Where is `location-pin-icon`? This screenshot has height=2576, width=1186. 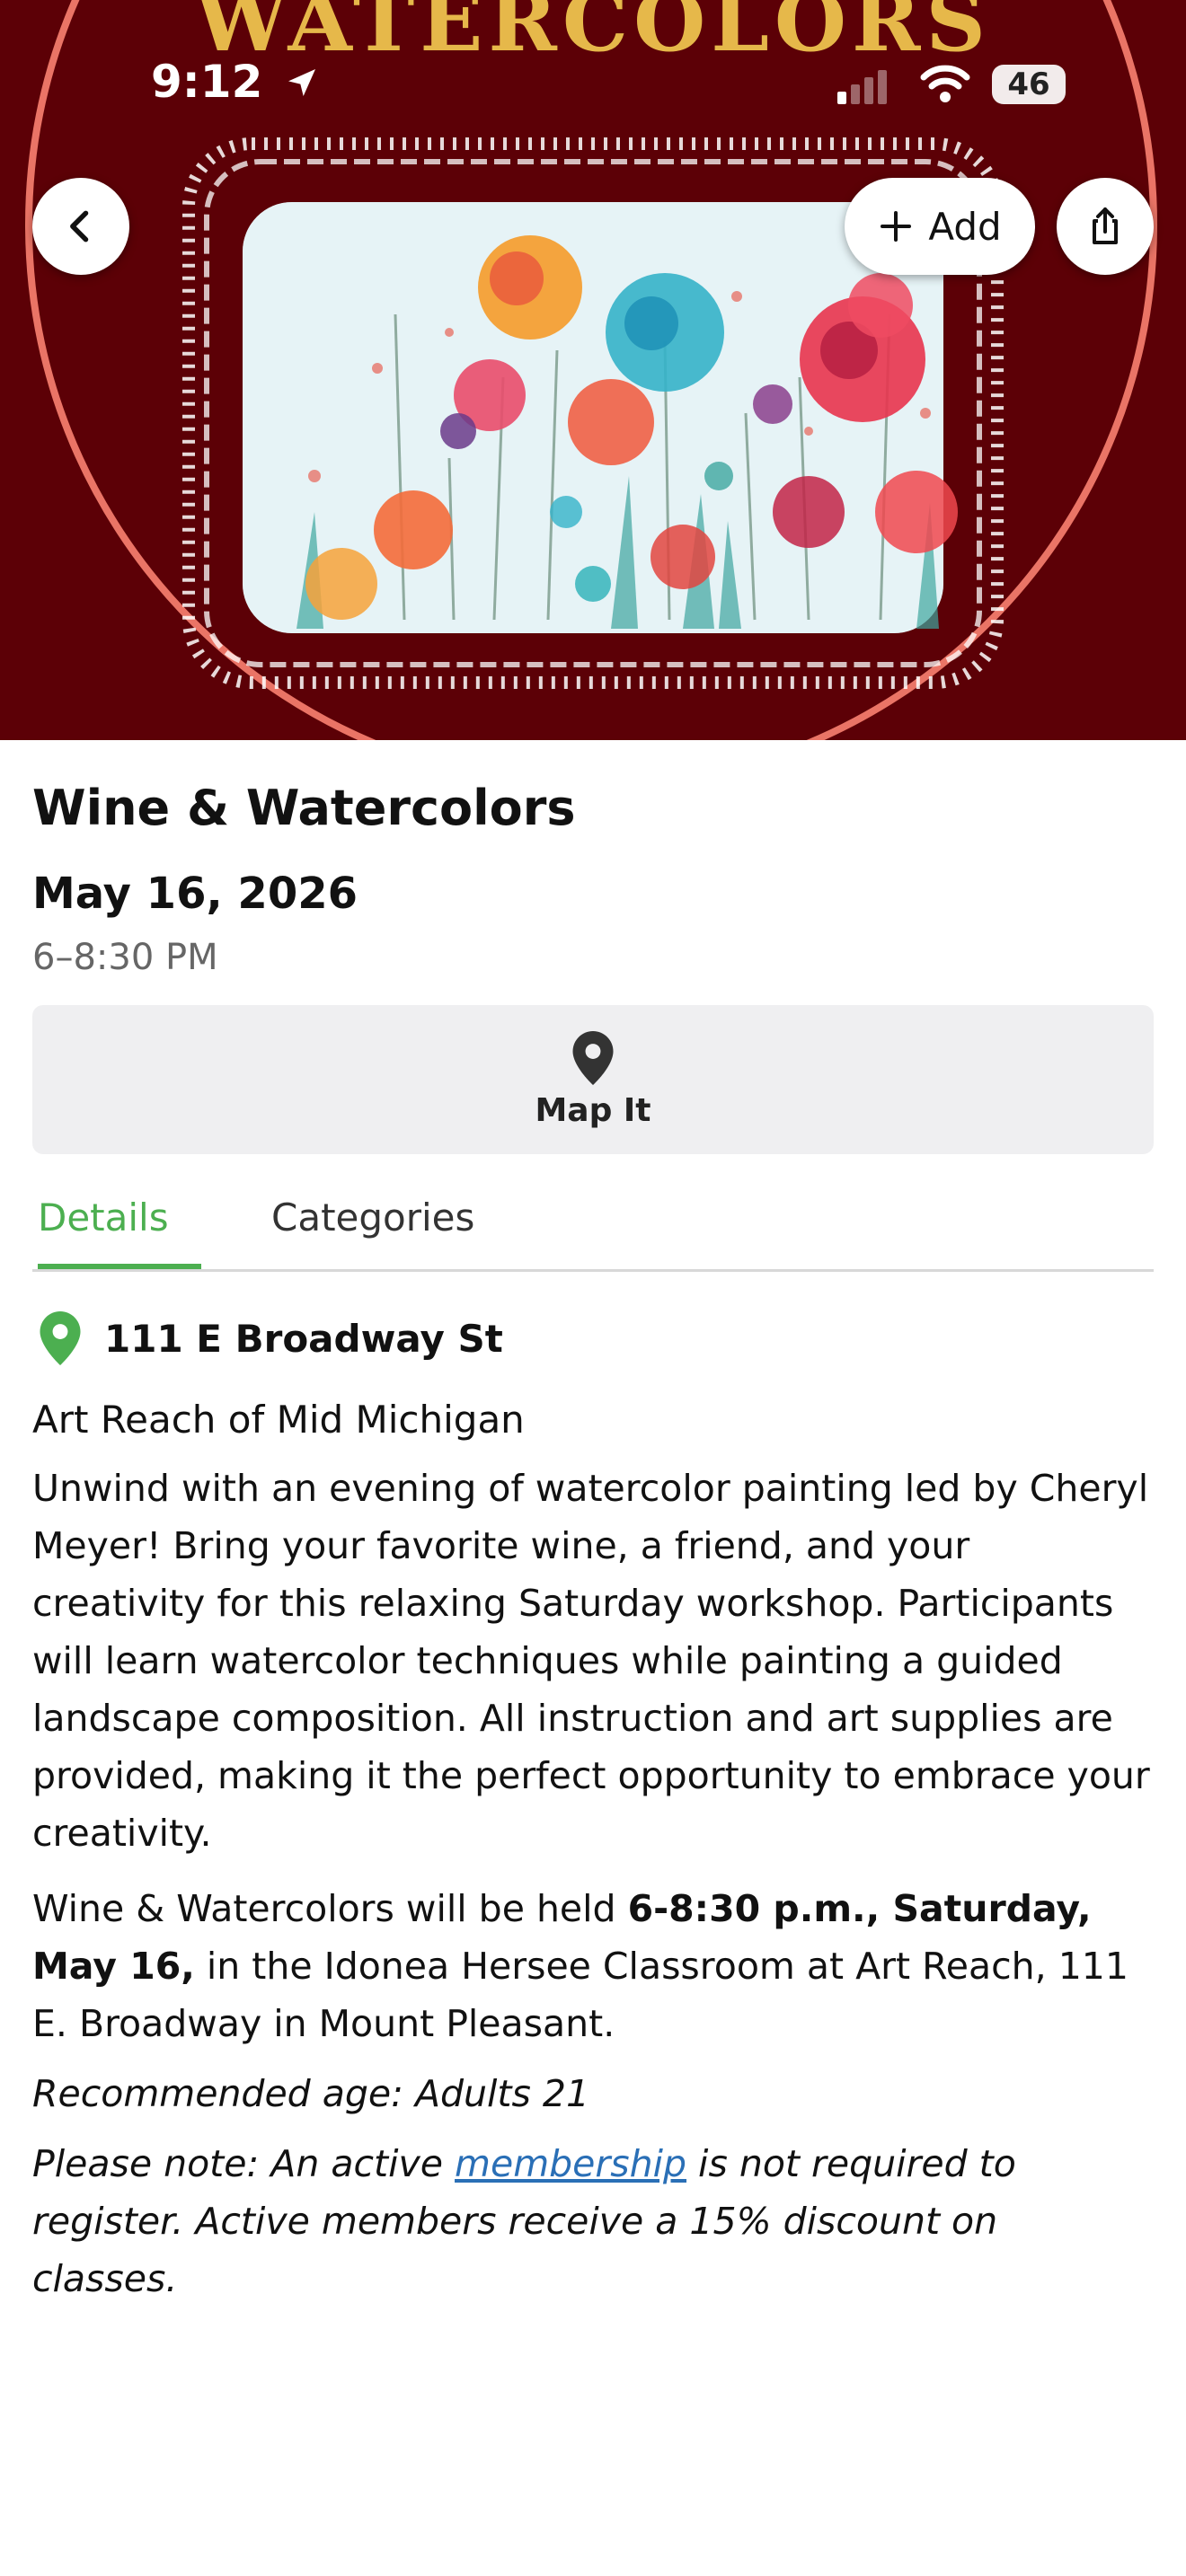
location-pin-icon is located at coordinates (60, 1338).